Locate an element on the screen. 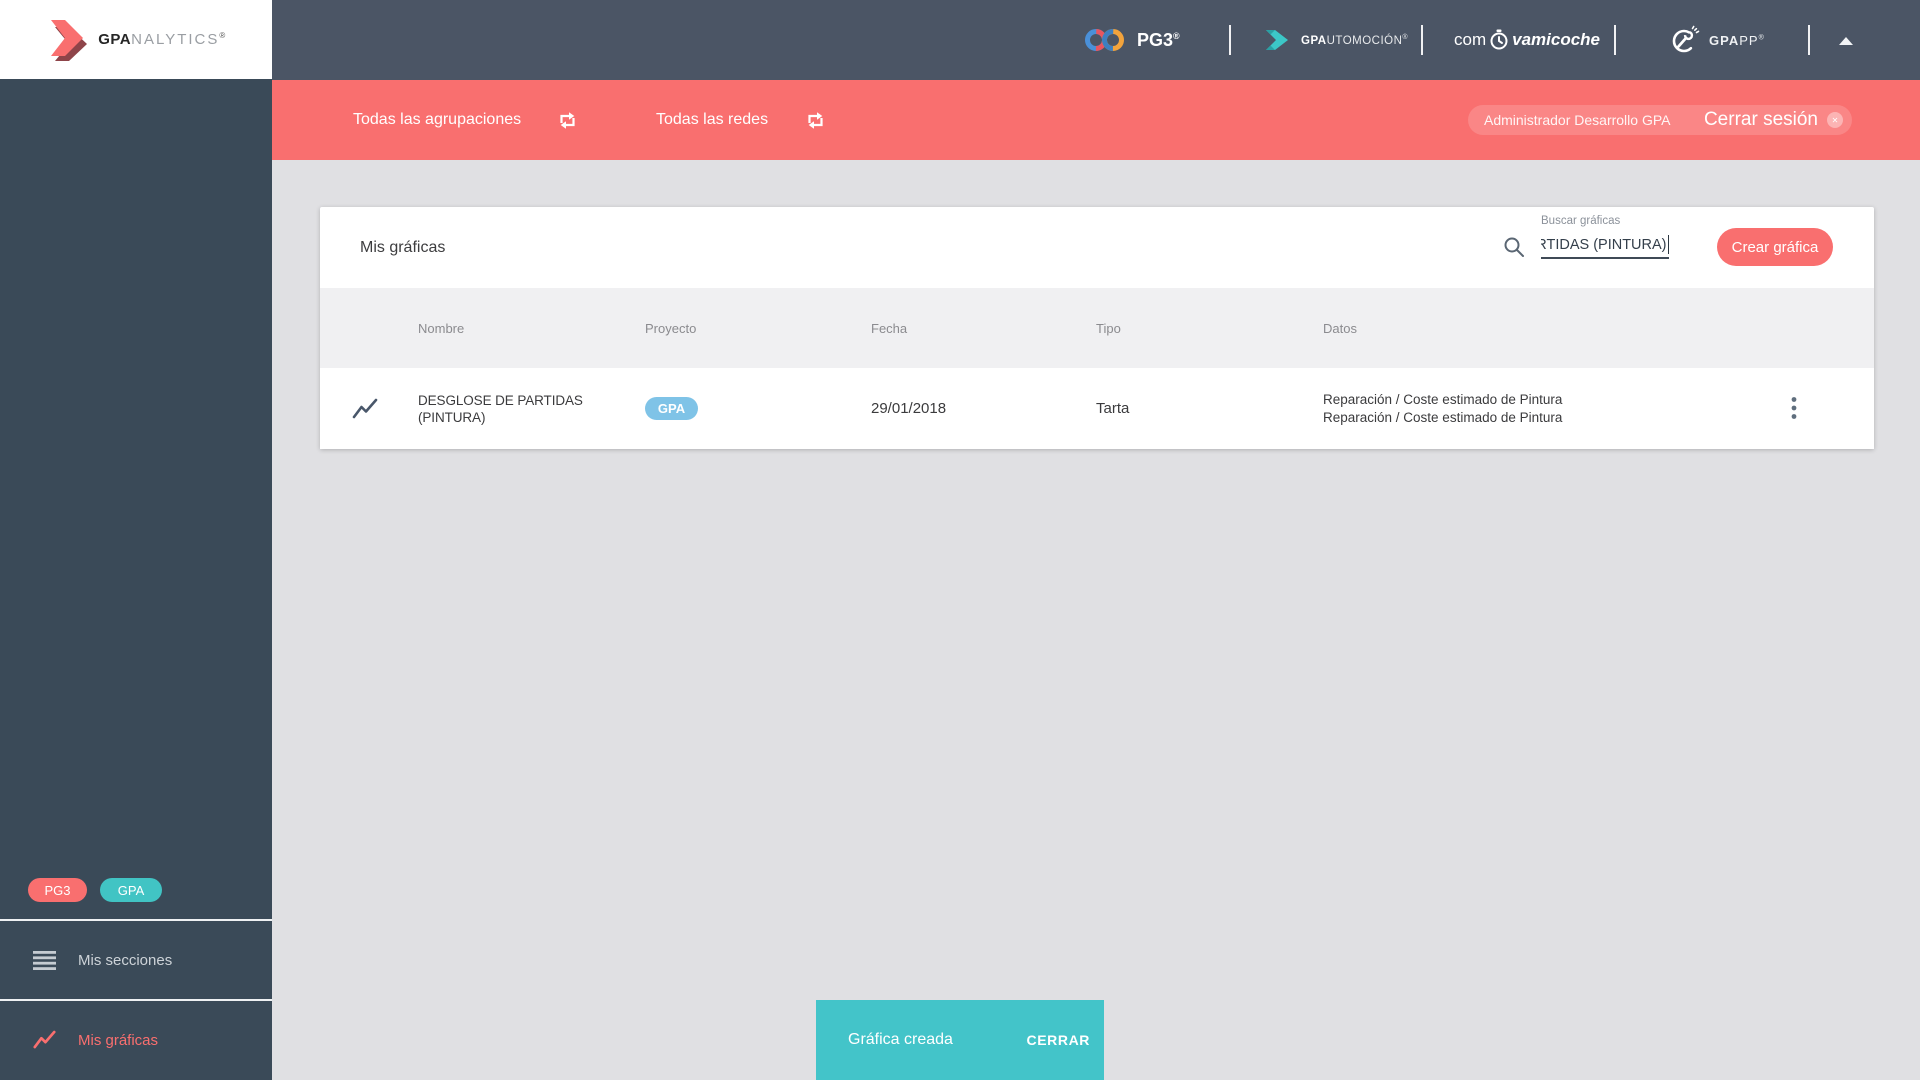 The image size is (1920, 1080). wrench-circle-icon is located at coordinates (1686, 39).